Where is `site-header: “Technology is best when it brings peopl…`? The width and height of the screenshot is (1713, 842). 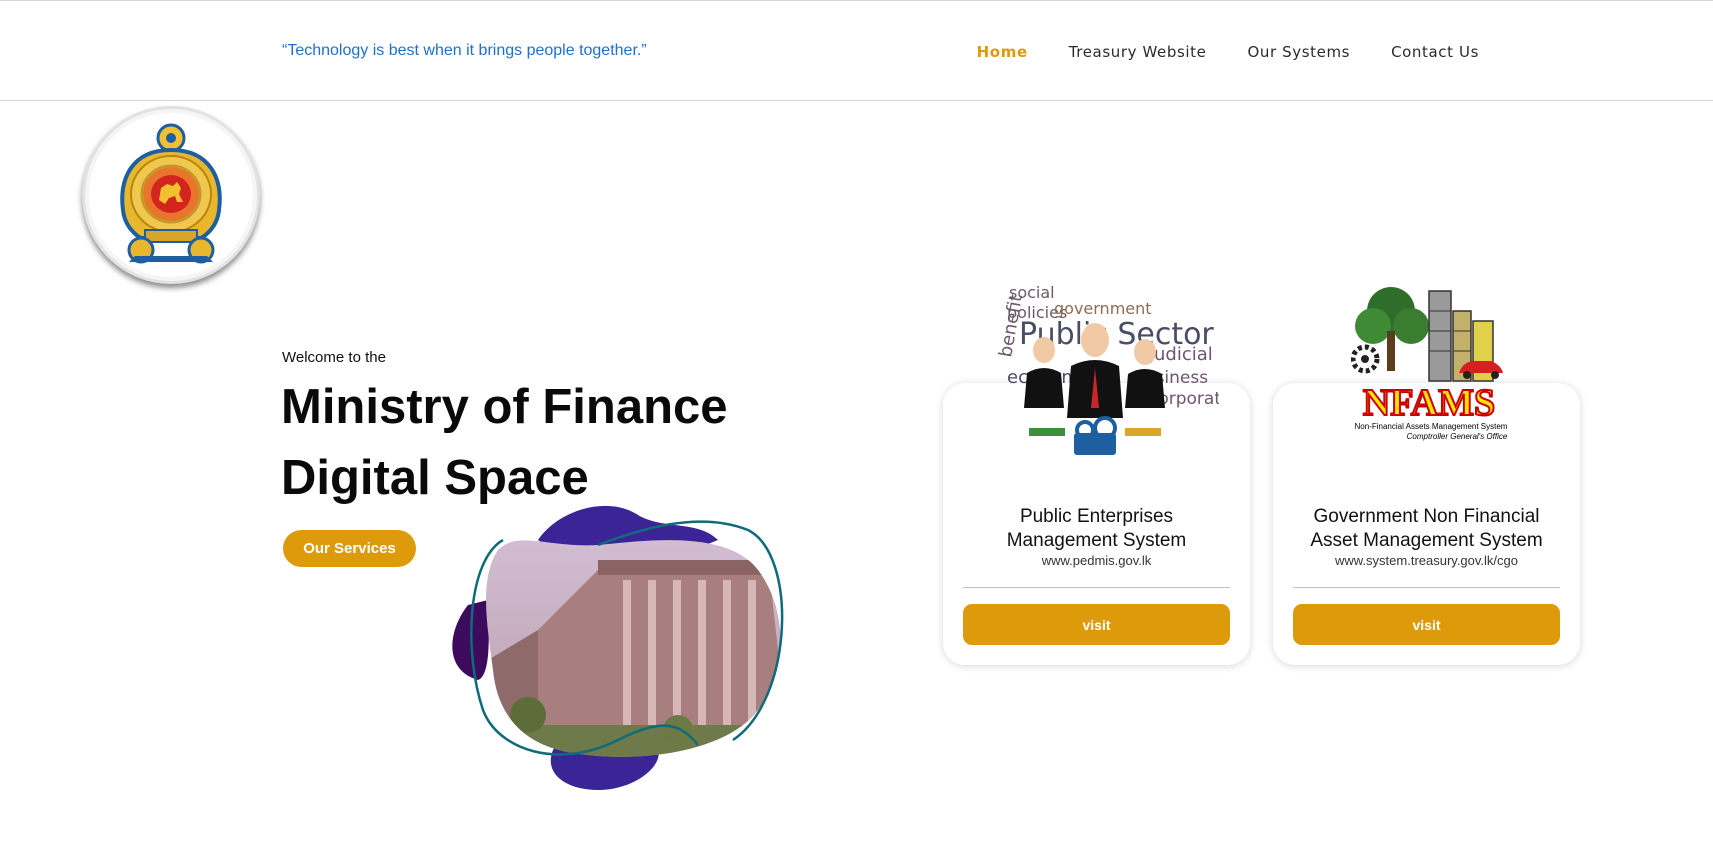
site-header: “Technology is best when it brings peopl… is located at coordinates (856, 50).